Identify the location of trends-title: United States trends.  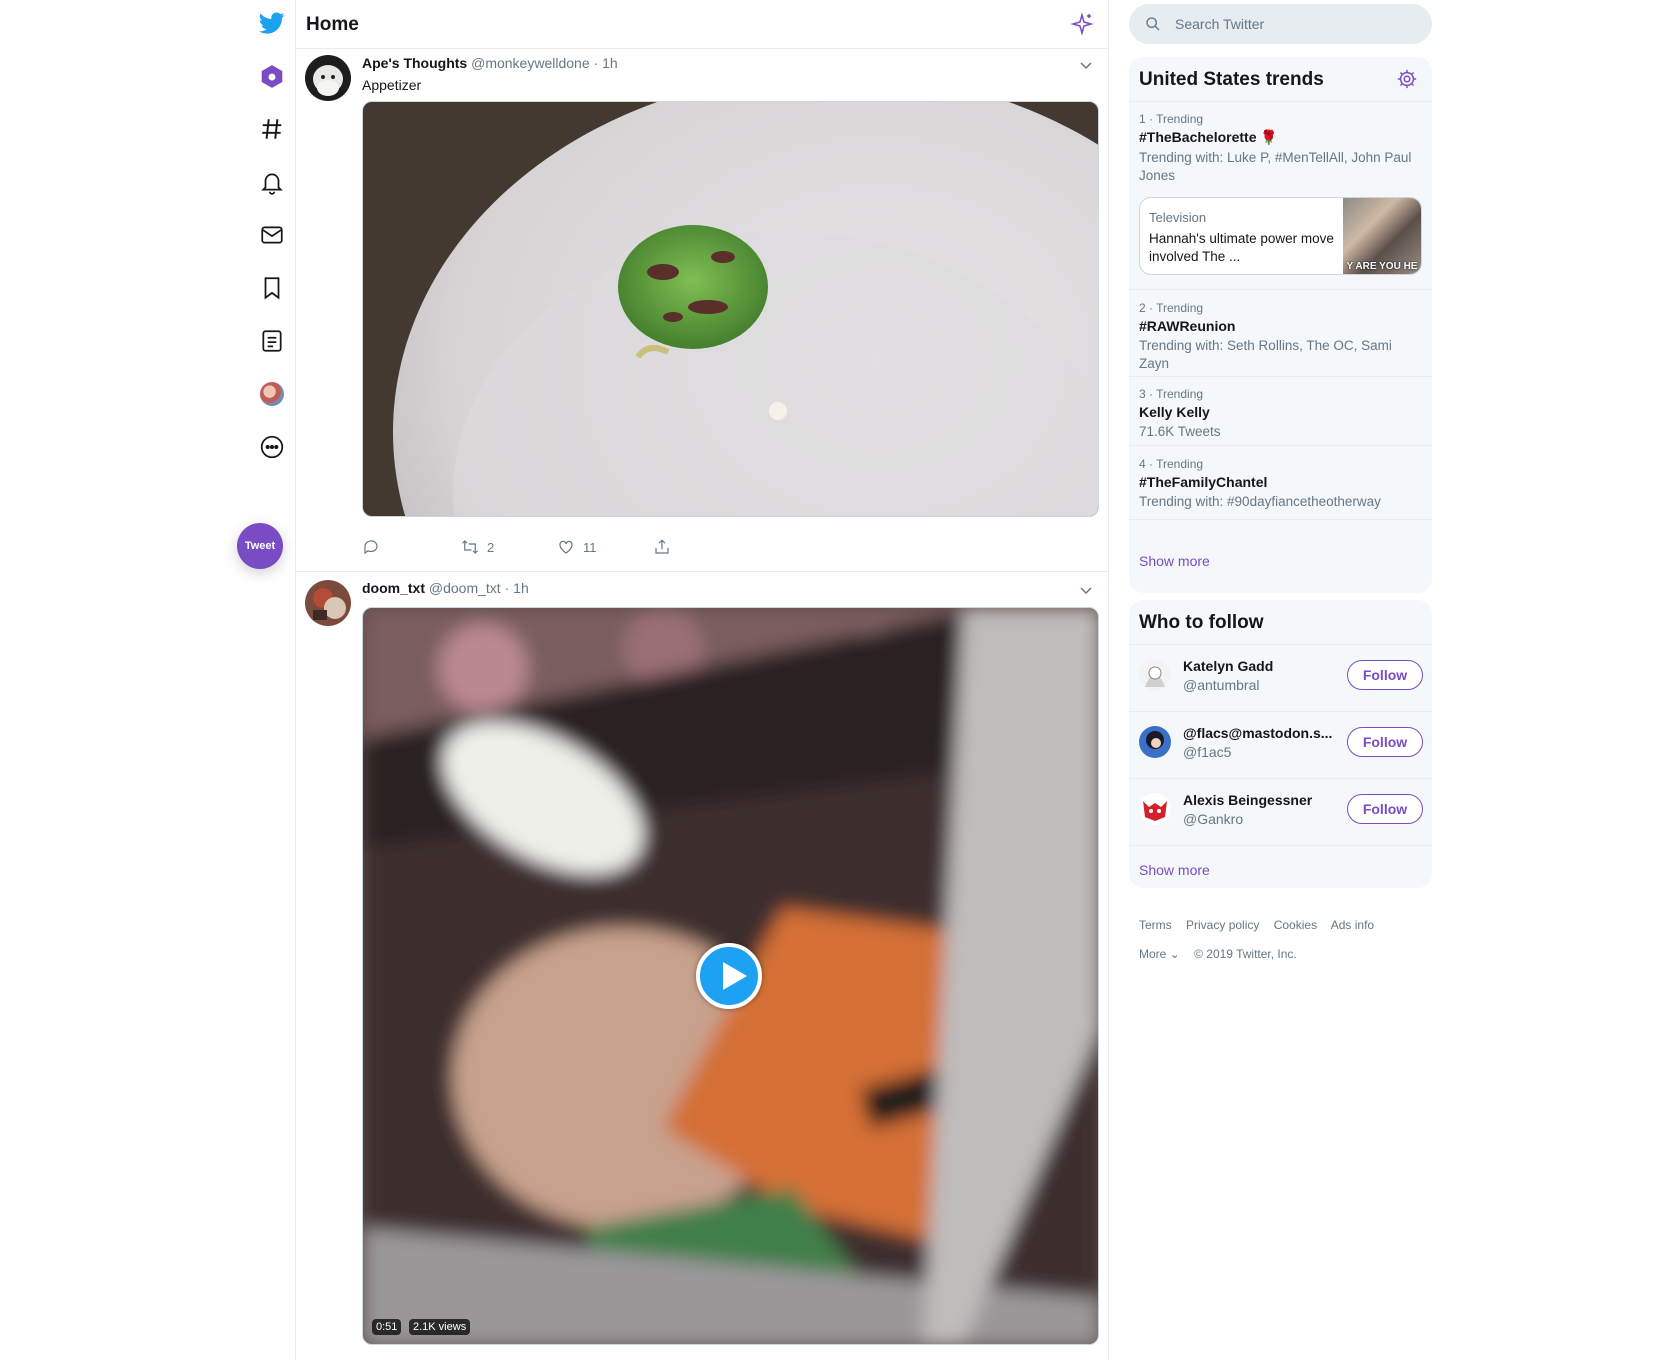
(1231, 79).